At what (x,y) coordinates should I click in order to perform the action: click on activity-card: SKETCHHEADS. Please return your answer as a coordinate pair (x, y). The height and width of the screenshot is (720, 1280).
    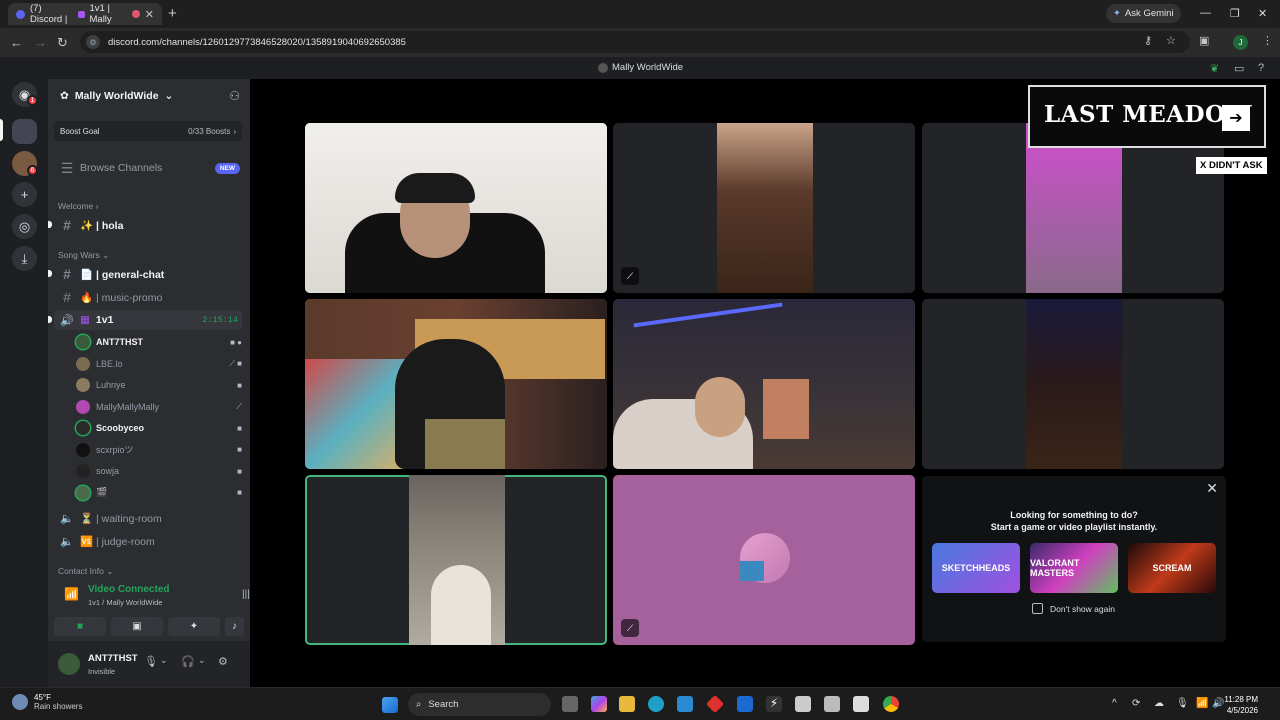
    Looking at the image, I should click on (976, 568).